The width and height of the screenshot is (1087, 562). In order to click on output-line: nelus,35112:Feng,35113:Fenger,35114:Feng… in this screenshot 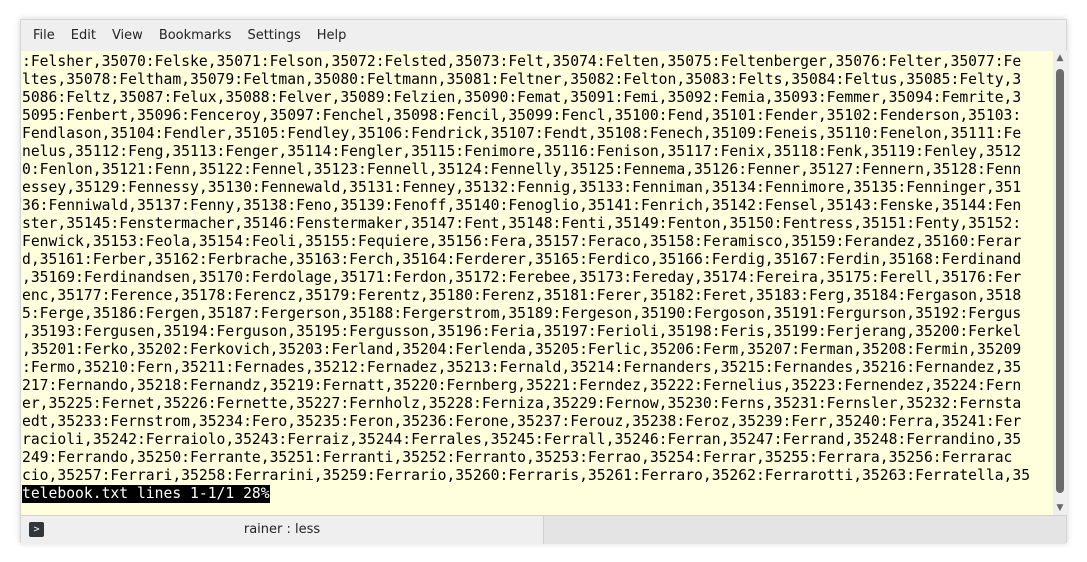, I will do `click(522, 151)`.